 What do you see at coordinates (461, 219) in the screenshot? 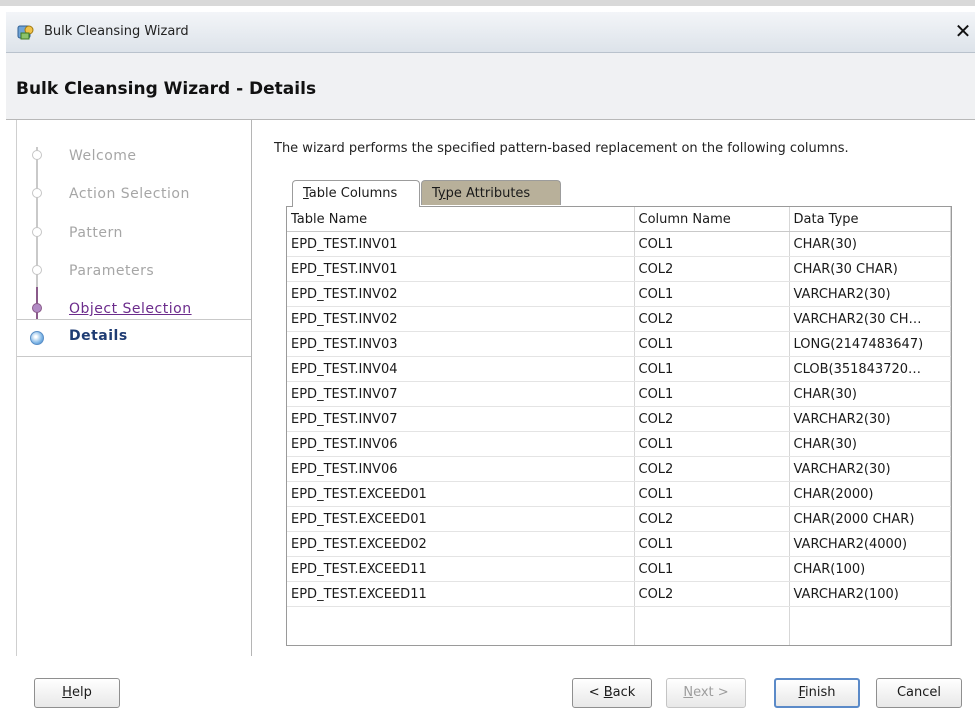
I see `column-header: Table Name` at bounding box center [461, 219].